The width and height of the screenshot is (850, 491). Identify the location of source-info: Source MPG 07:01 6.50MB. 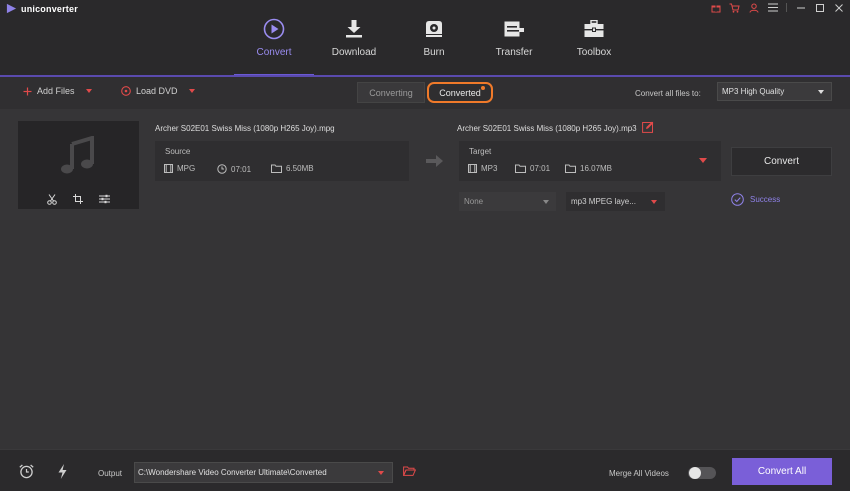
(282, 161).